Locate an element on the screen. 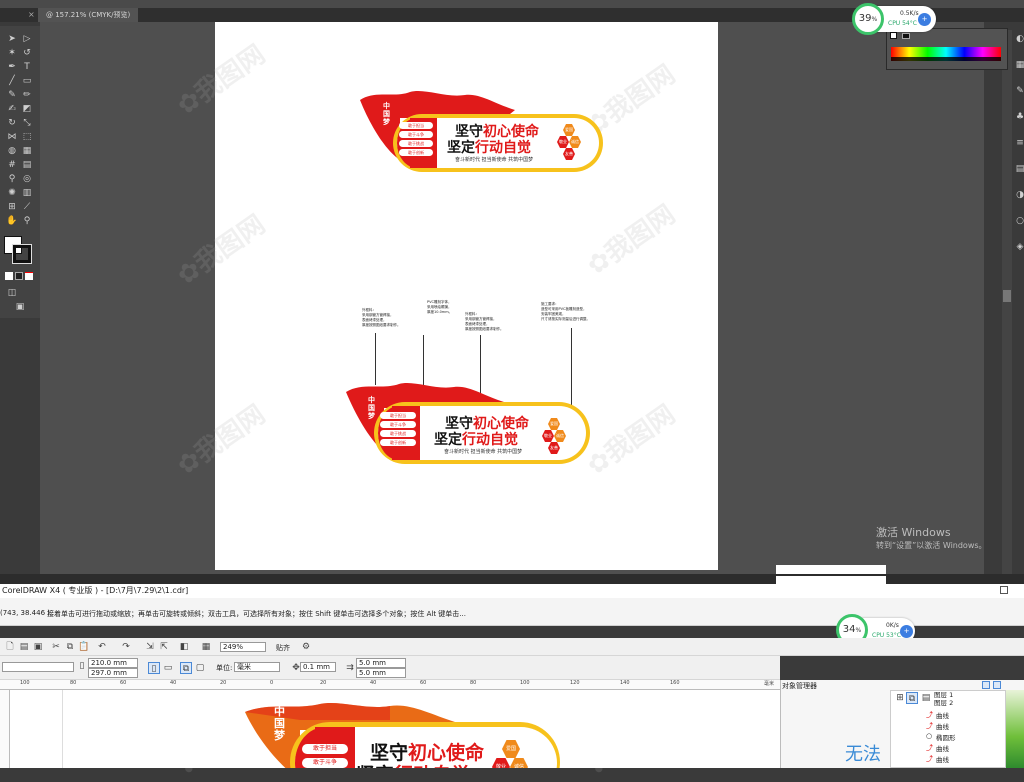 The width and height of the screenshot is (1024, 782). eraser-tool-icon: ◩ is located at coordinates (27, 109).